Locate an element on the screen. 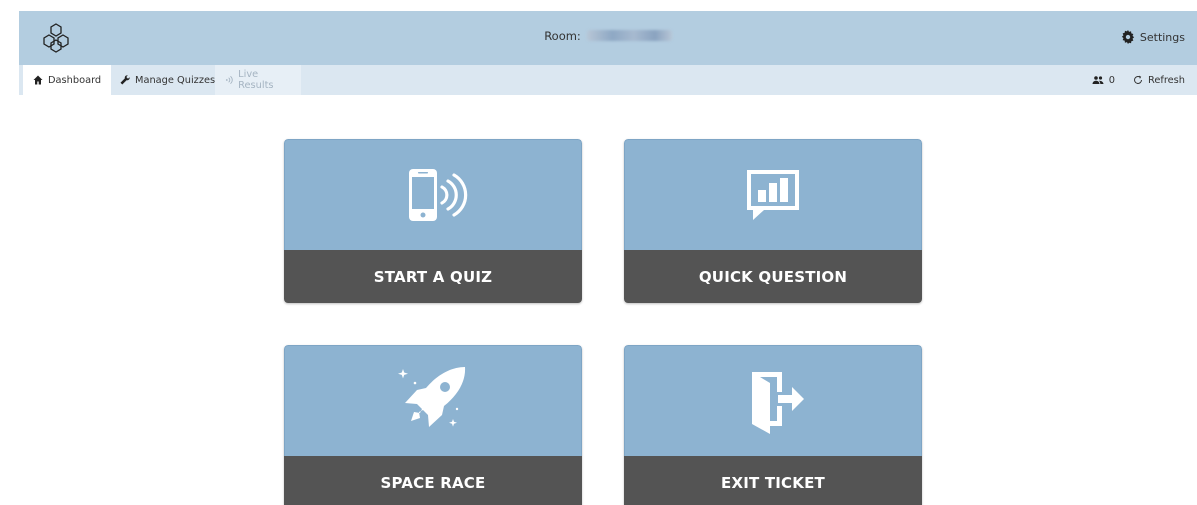 The height and width of the screenshot is (505, 1197). top-band is located at coordinates (598, 5).